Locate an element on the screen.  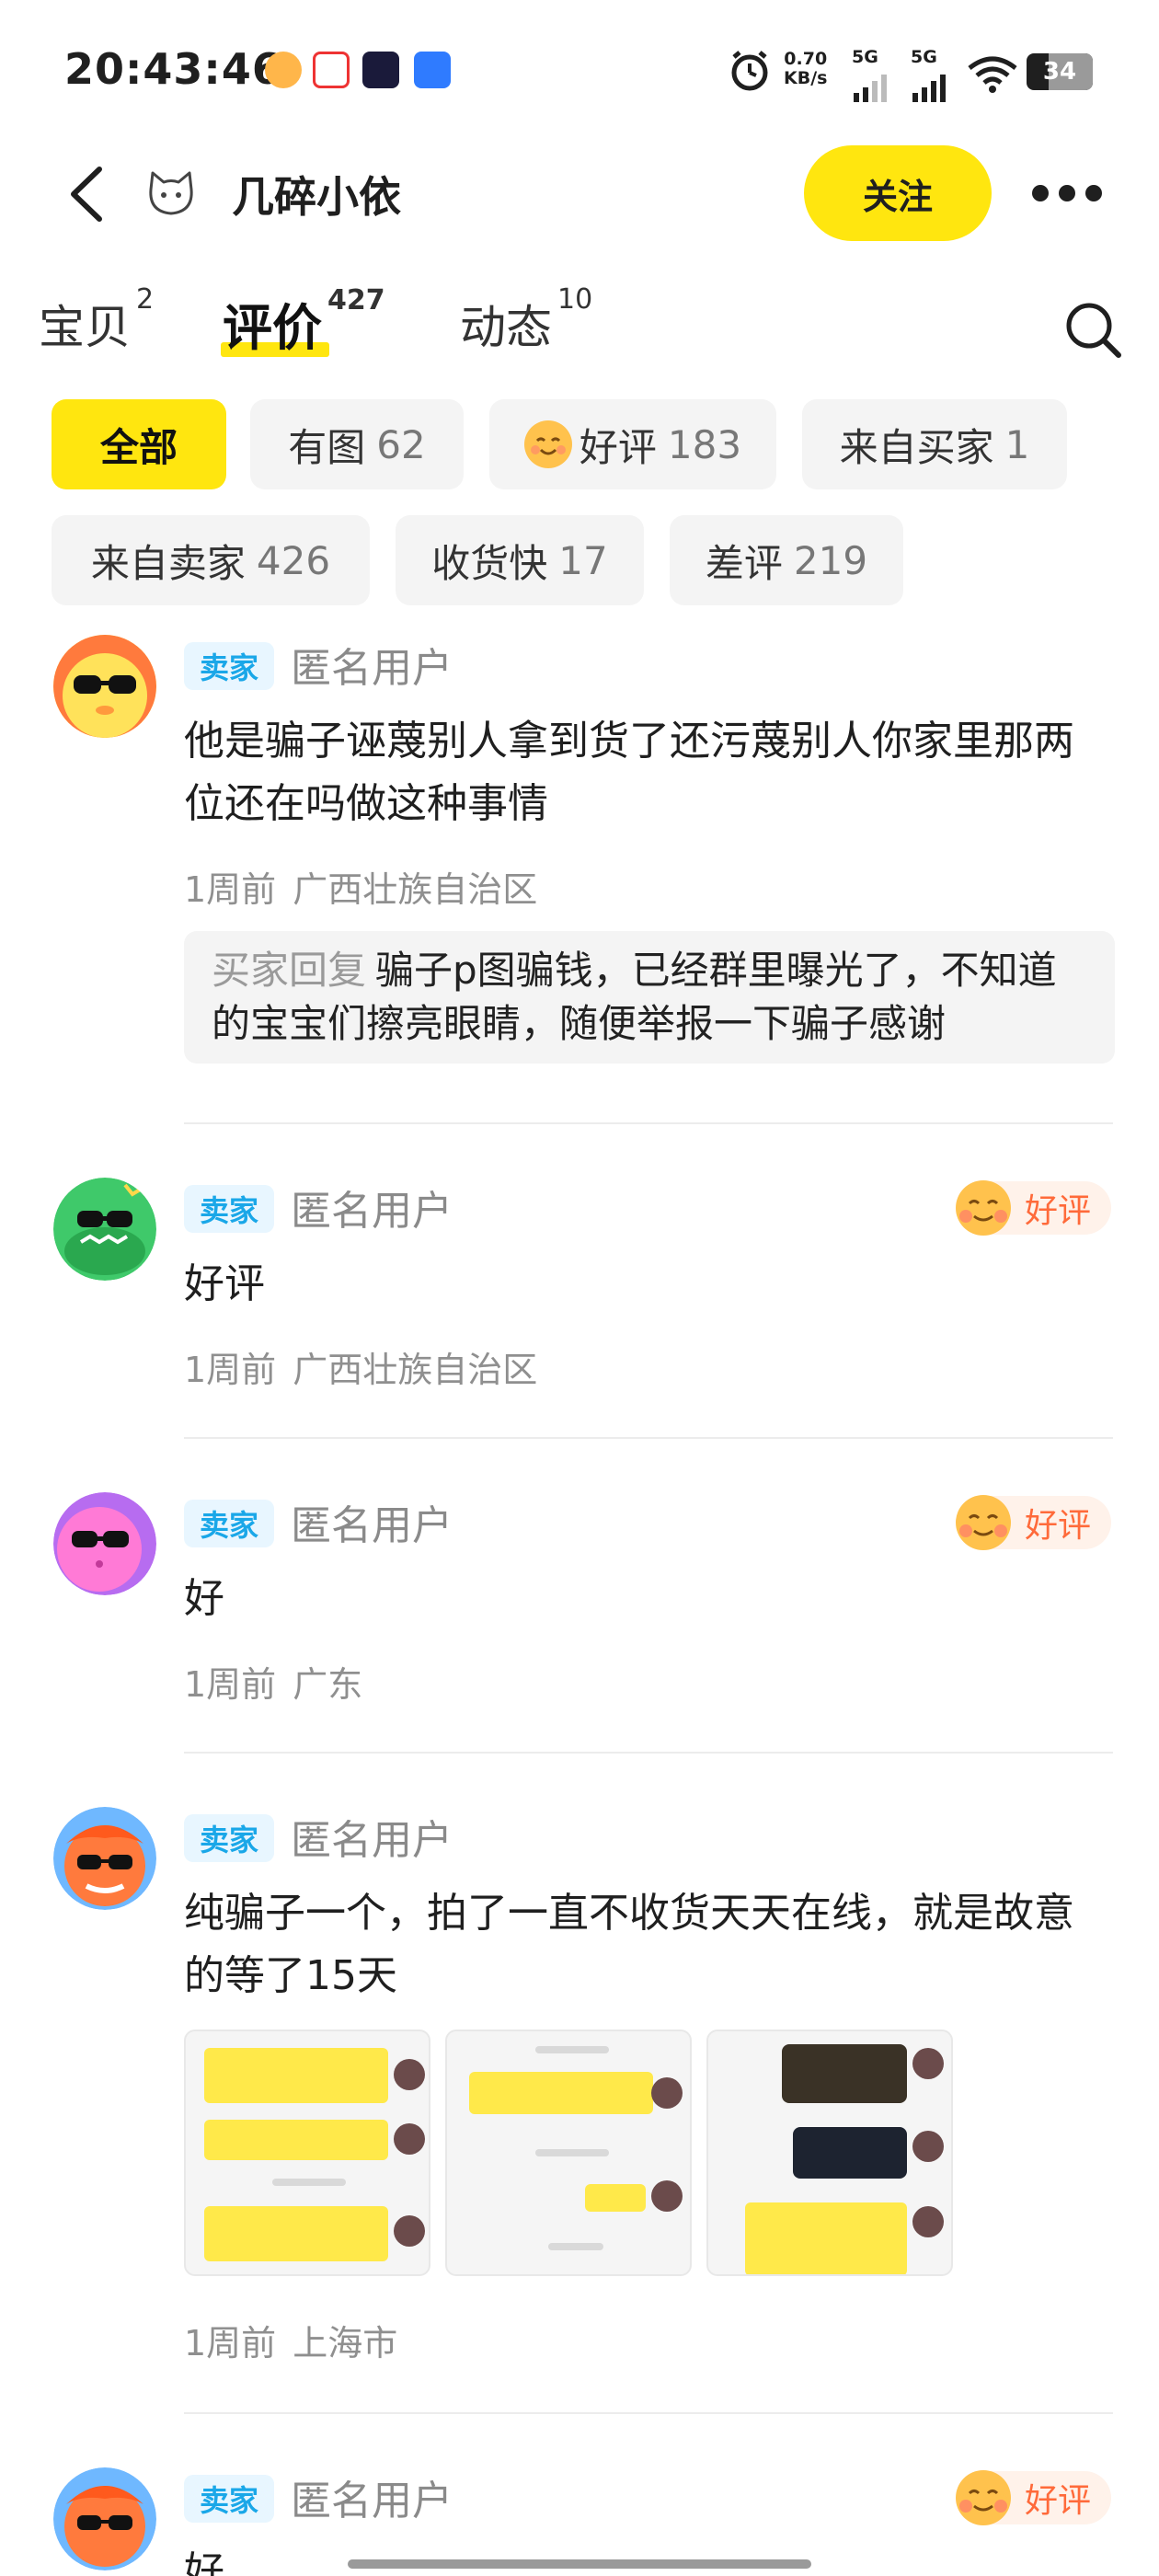
review-images is located at coordinates (568, 2153).